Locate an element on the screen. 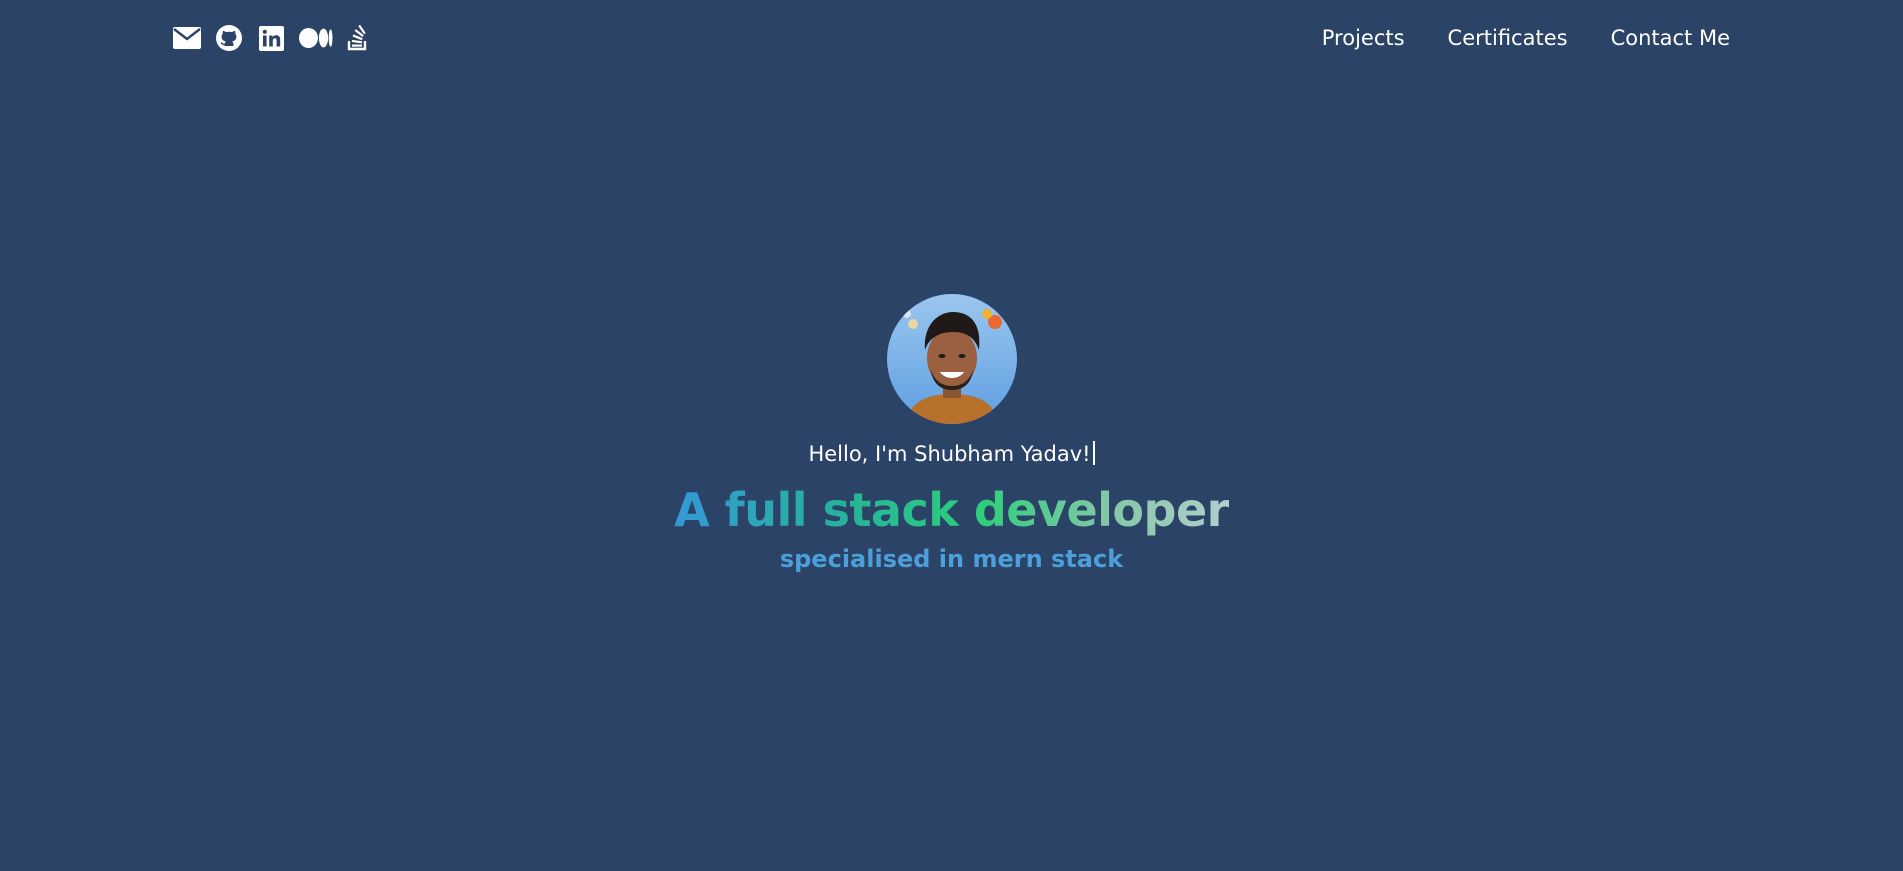 The image size is (1903, 871). envelope-icon is located at coordinates (187, 38).